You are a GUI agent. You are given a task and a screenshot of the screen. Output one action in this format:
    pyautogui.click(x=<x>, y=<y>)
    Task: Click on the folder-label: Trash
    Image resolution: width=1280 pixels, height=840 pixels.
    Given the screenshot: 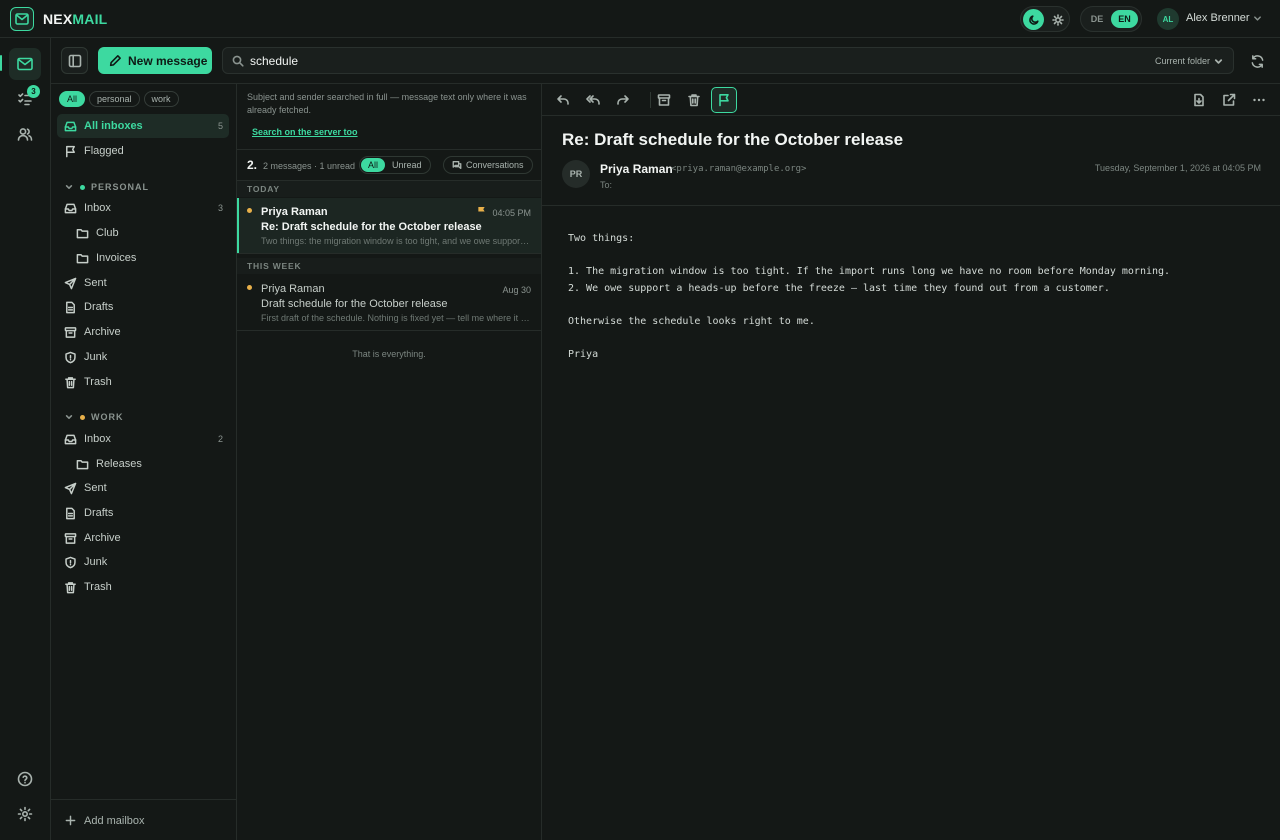 What is the action you would take?
    pyautogui.click(x=98, y=587)
    